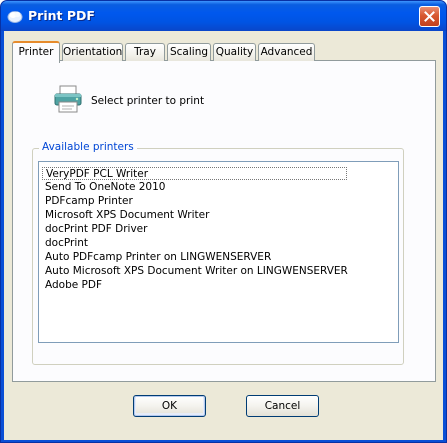  Describe the element at coordinates (169, 406) in the screenshot. I see `ok-button: OK` at that location.